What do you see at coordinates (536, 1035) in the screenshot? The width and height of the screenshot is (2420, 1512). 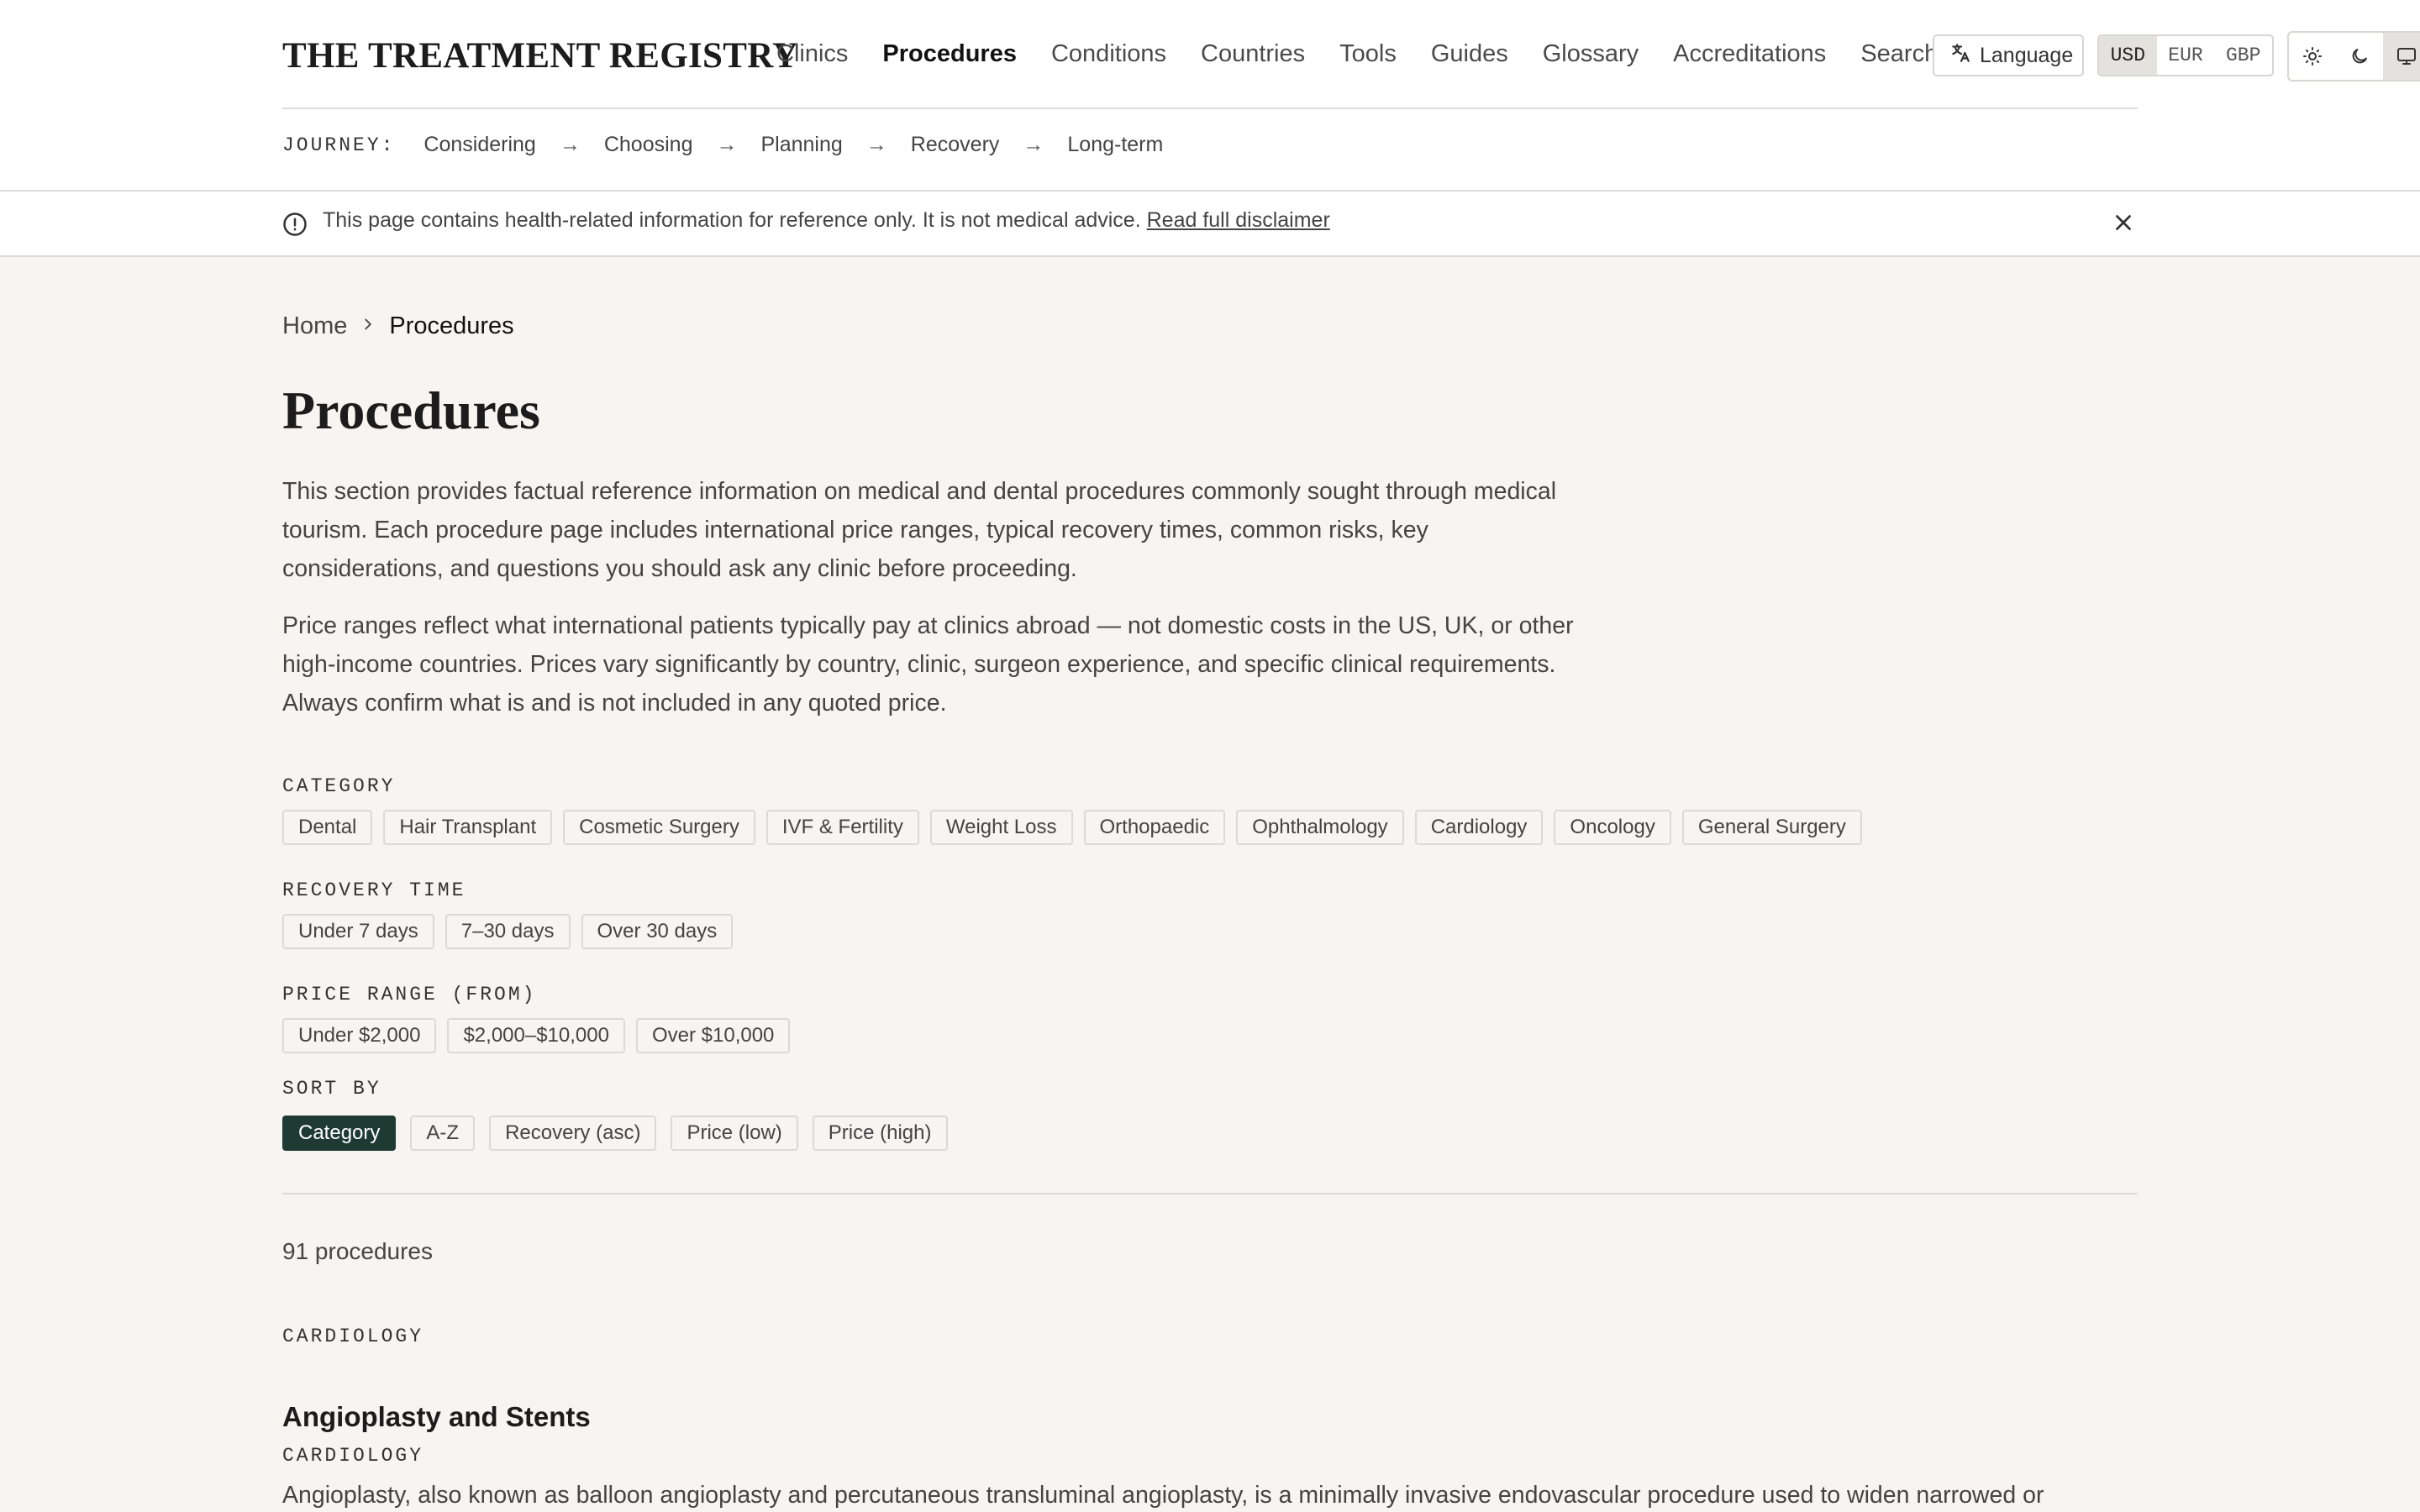 I see `chip-price-2000-10000: $2,000–$10,000` at bounding box center [536, 1035].